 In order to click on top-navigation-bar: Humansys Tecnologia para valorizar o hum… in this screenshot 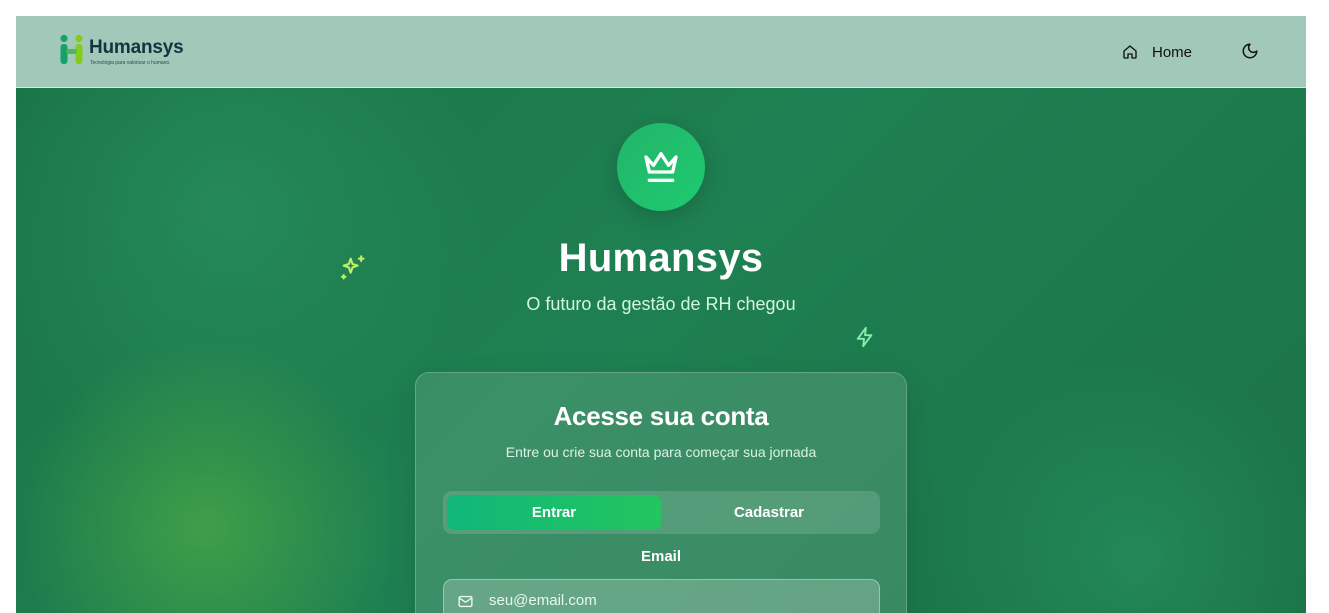, I will do `click(661, 52)`.